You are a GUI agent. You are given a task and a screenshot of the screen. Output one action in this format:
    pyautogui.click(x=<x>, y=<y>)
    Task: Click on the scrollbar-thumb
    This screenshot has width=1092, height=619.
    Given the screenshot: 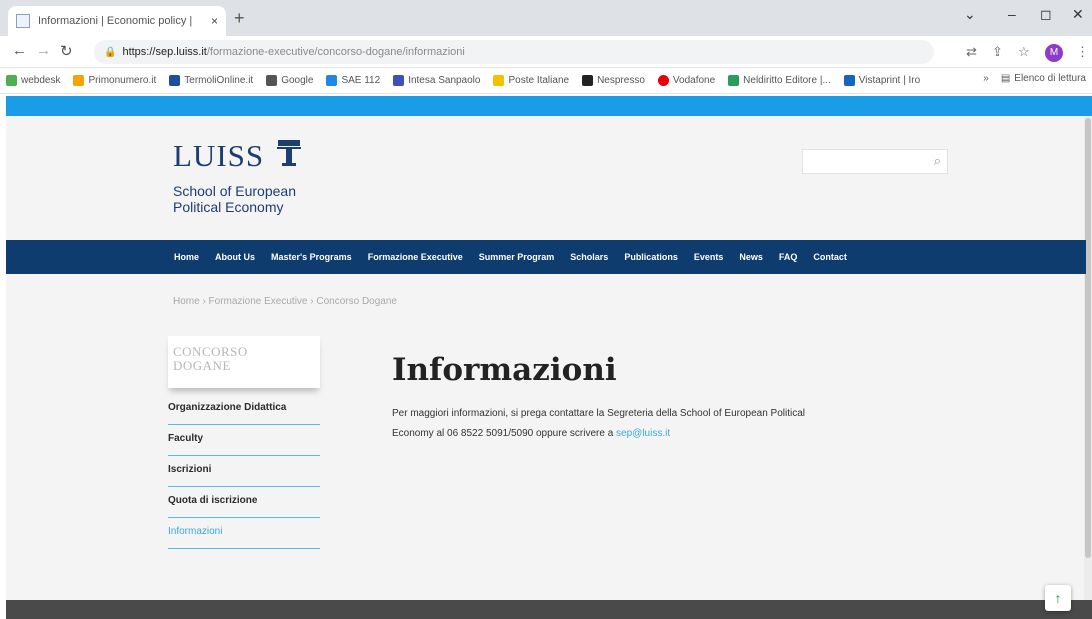 What is the action you would take?
    pyautogui.click(x=1088, y=338)
    